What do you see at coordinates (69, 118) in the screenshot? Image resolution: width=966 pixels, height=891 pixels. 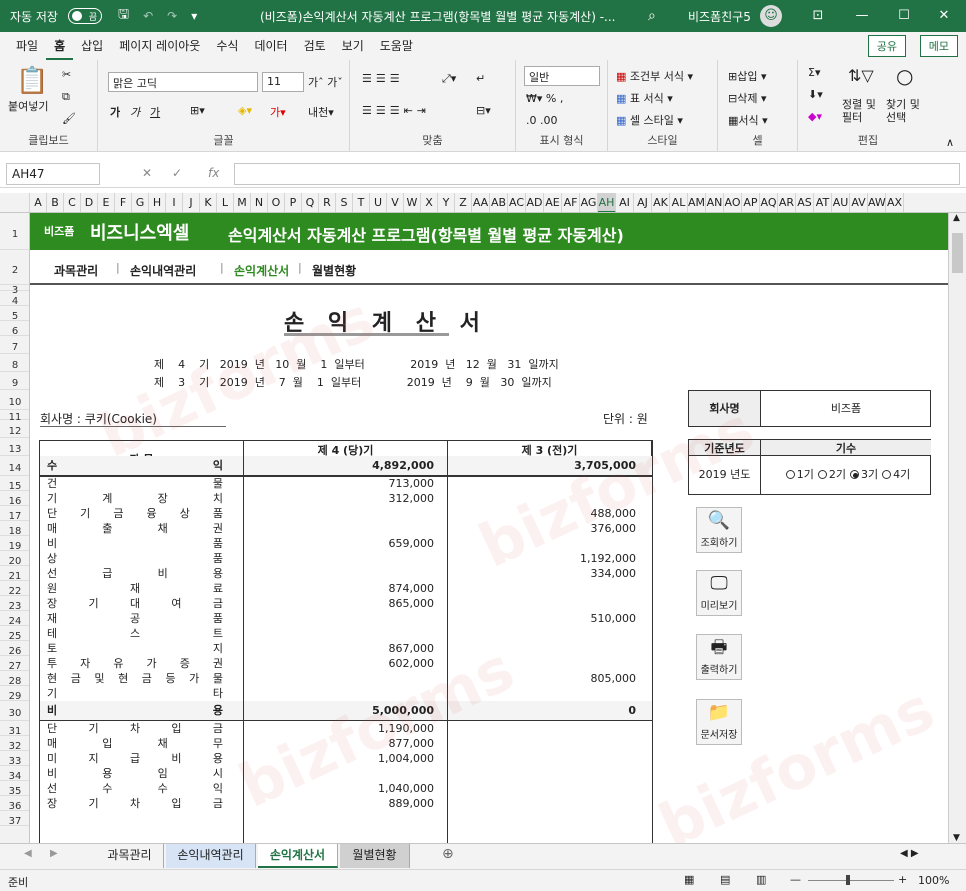 I see `format-painter-icon: 🖌` at bounding box center [69, 118].